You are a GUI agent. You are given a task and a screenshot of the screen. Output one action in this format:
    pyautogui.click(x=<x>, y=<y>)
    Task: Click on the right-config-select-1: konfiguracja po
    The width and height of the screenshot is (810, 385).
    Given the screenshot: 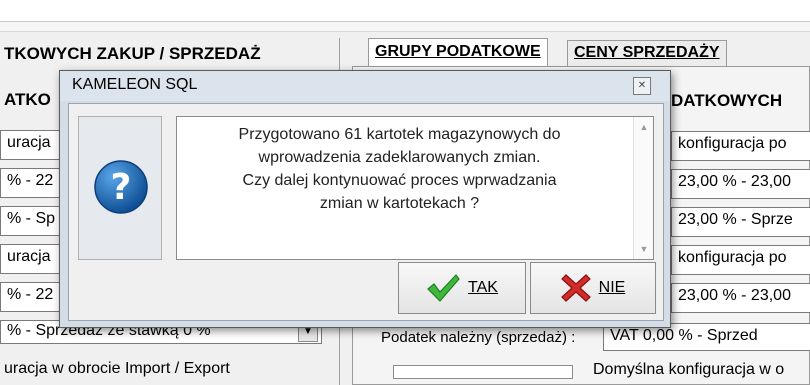 What is the action you would take?
    pyautogui.click(x=740, y=146)
    